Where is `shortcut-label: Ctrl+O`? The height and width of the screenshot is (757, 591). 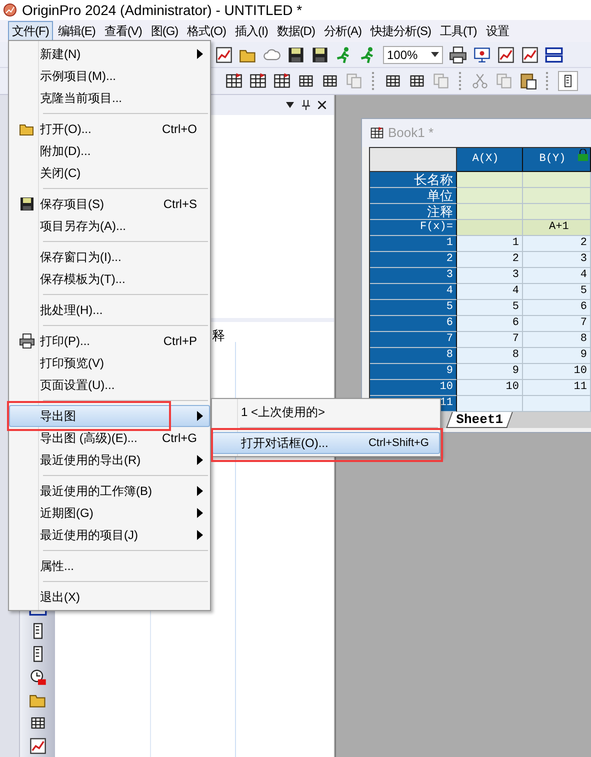
shortcut-label: Ctrl+O is located at coordinates (179, 129).